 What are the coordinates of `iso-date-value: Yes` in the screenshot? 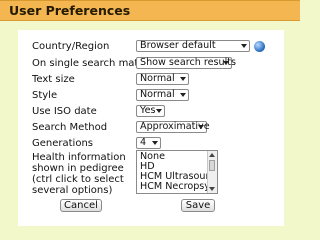 It's located at (148, 110).